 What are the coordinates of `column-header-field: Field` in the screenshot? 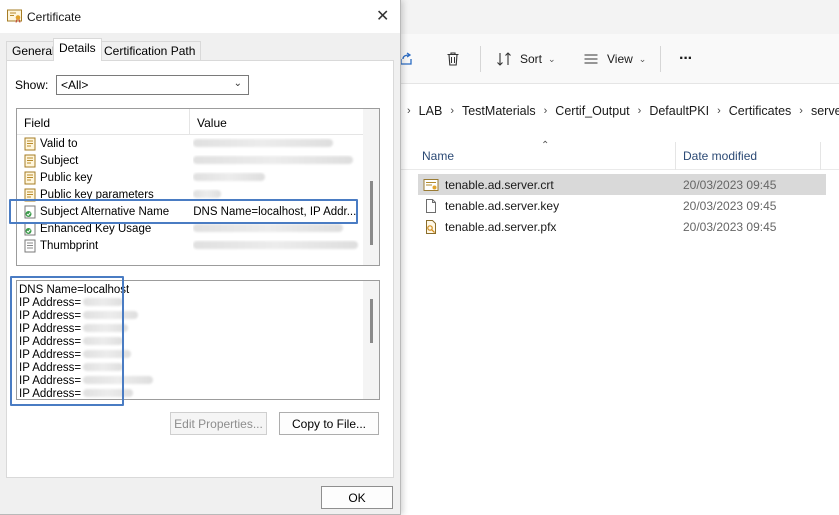 It's located at (37, 123).